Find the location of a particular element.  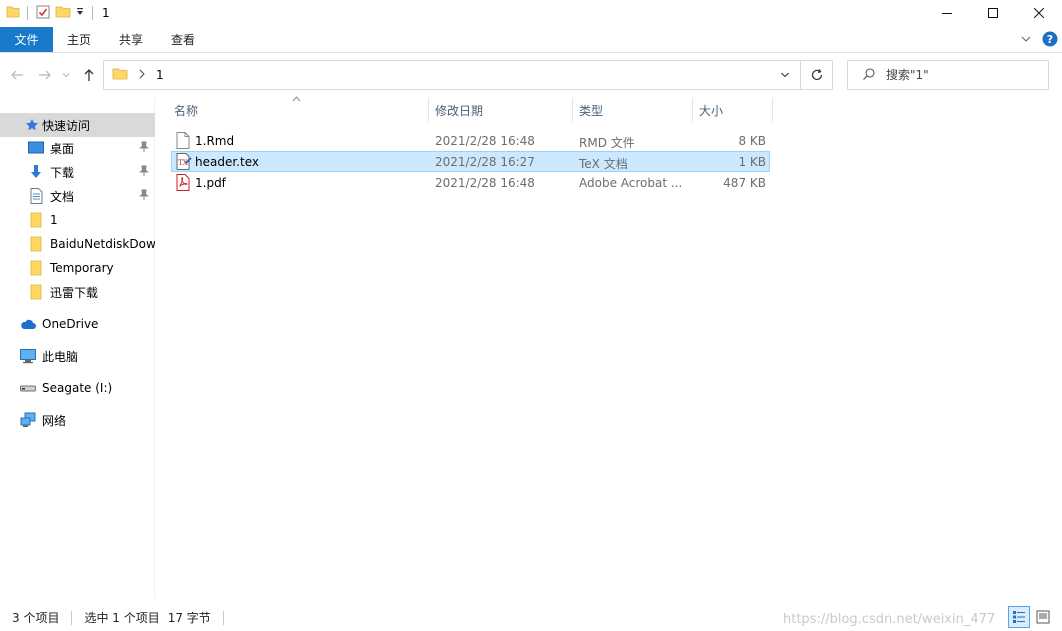

sidebar-item-label: 1 is located at coordinates (54, 220).